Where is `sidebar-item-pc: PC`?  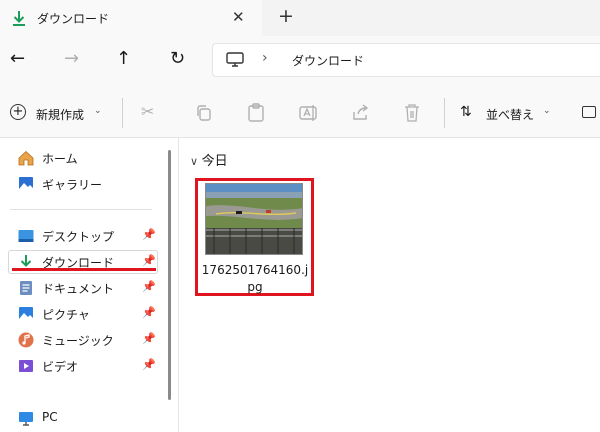
sidebar-item-pc: PC is located at coordinates (82, 418).